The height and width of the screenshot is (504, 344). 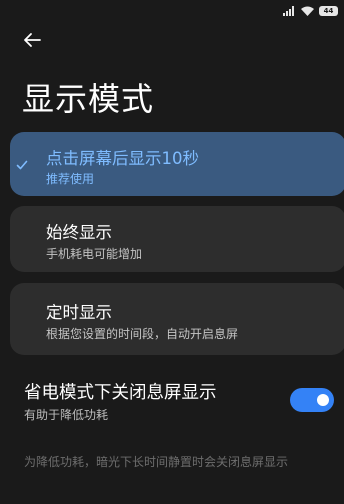 What do you see at coordinates (22, 165) in the screenshot?
I see `check-icon` at bounding box center [22, 165].